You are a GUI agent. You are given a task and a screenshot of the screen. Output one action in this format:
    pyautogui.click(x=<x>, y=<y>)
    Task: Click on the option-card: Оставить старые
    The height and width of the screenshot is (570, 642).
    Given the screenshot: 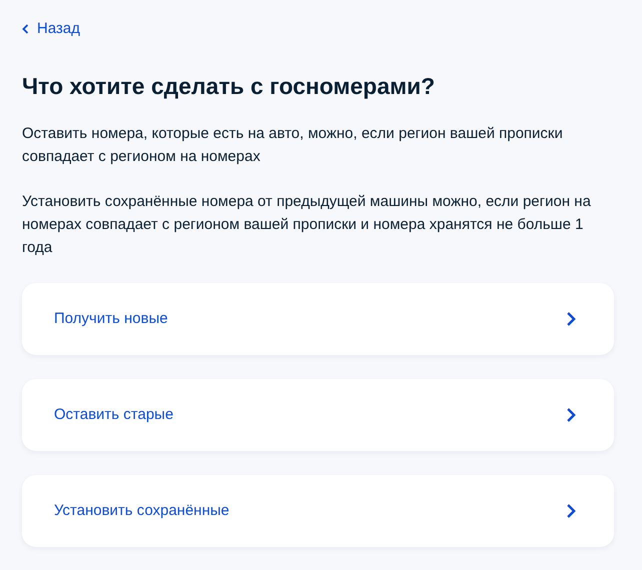 What is the action you would take?
    pyautogui.click(x=318, y=414)
    